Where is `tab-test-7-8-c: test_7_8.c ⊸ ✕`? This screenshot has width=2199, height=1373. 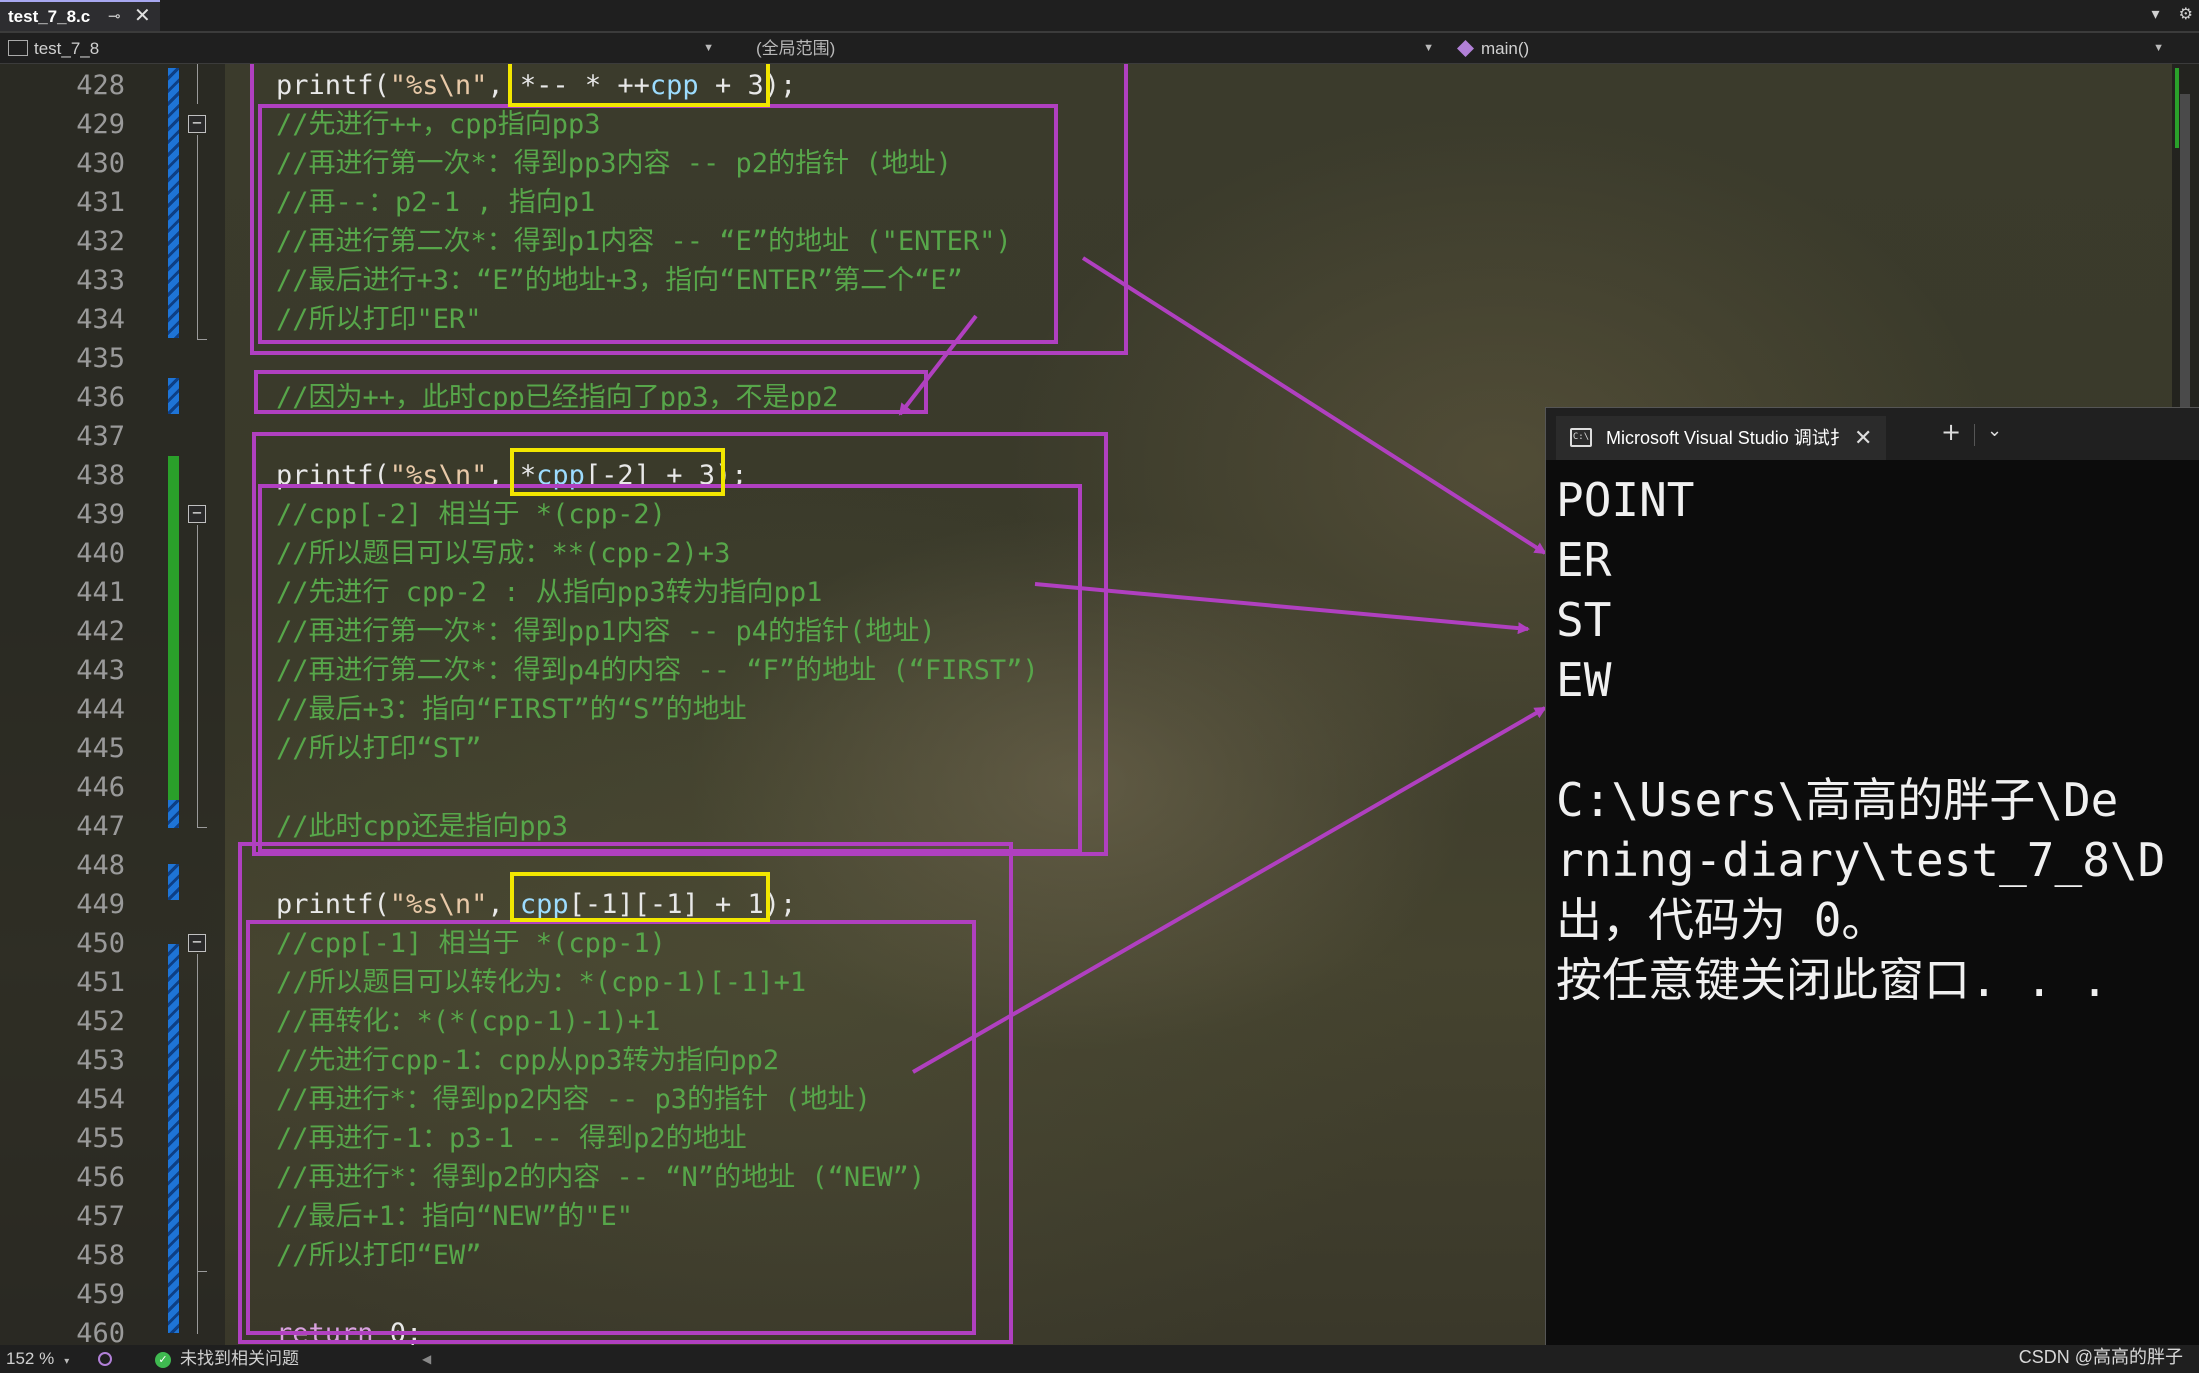 tab-test-7-8-c: test_7_8.c ⊸ ✕ is located at coordinates (80, 15).